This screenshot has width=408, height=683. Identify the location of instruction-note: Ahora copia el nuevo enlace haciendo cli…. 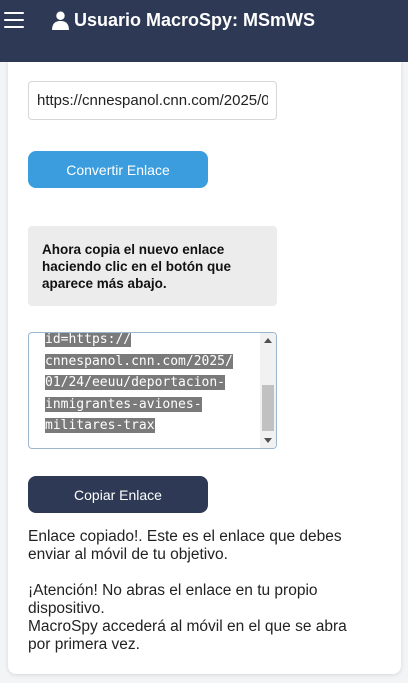
(152, 266).